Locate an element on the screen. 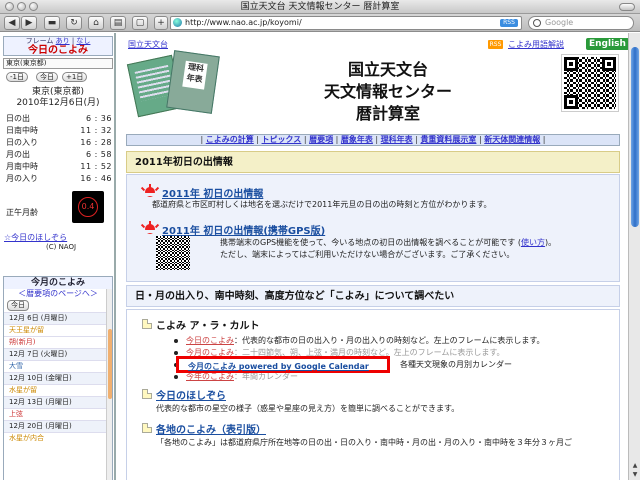 This screenshot has width=640, height=480. title-line: 天文情報センター is located at coordinates (387, 91).